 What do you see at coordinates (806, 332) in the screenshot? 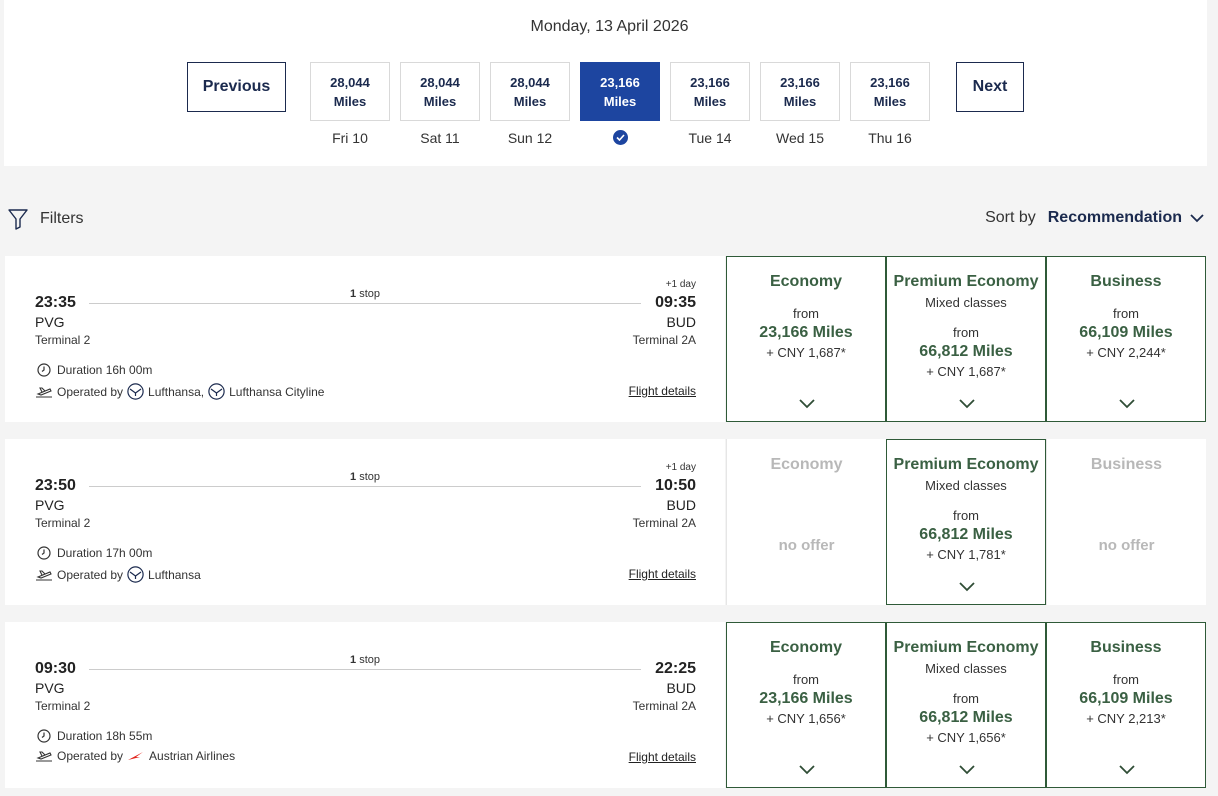
I see `fare-miles: 23,166 Miles` at bounding box center [806, 332].